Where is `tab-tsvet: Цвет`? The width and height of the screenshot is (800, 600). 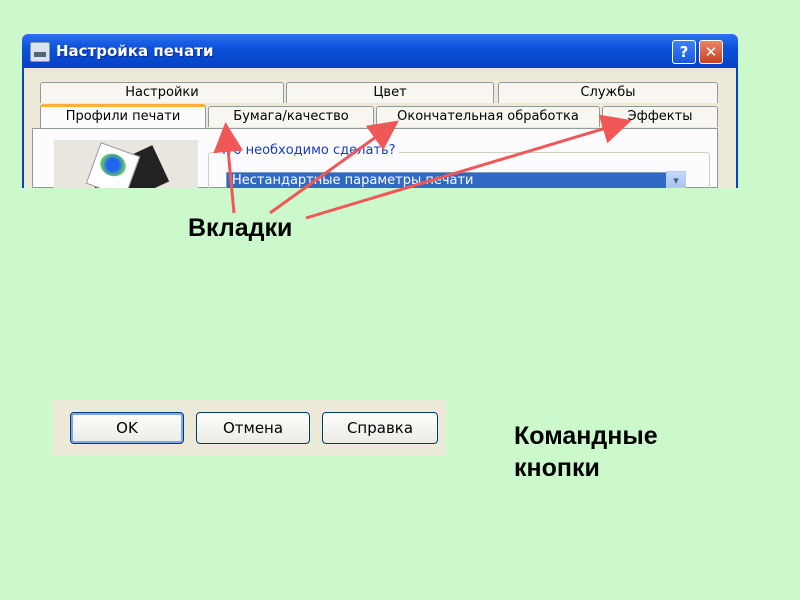 tab-tsvet: Цвет is located at coordinates (390, 92).